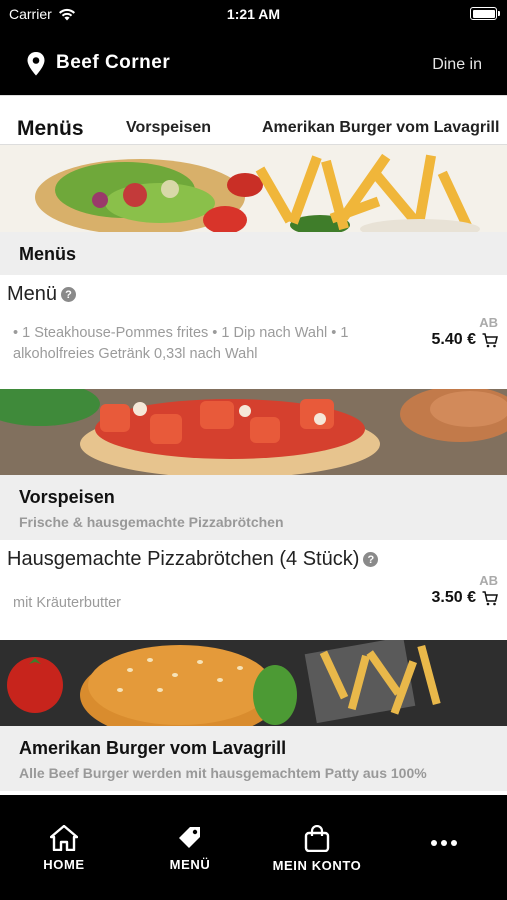 This screenshot has width=507, height=900. What do you see at coordinates (151, 522) in the screenshot?
I see `section-subtitle: Frische & hausgemachte Pizzabrötchen` at bounding box center [151, 522].